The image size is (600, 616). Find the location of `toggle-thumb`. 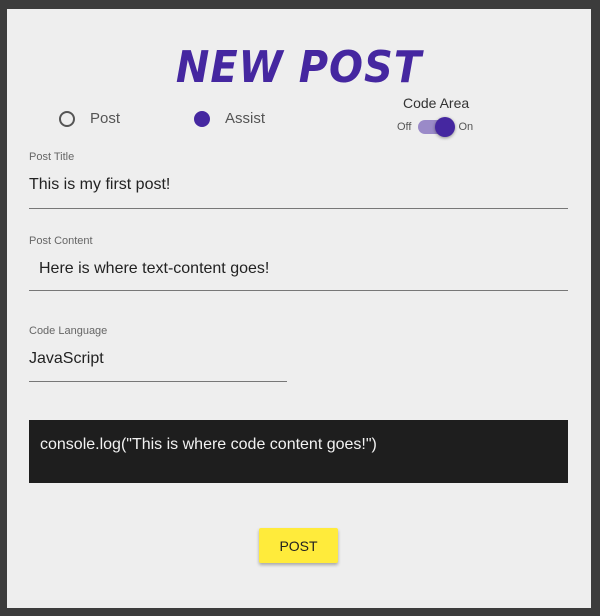

toggle-thumb is located at coordinates (445, 127).